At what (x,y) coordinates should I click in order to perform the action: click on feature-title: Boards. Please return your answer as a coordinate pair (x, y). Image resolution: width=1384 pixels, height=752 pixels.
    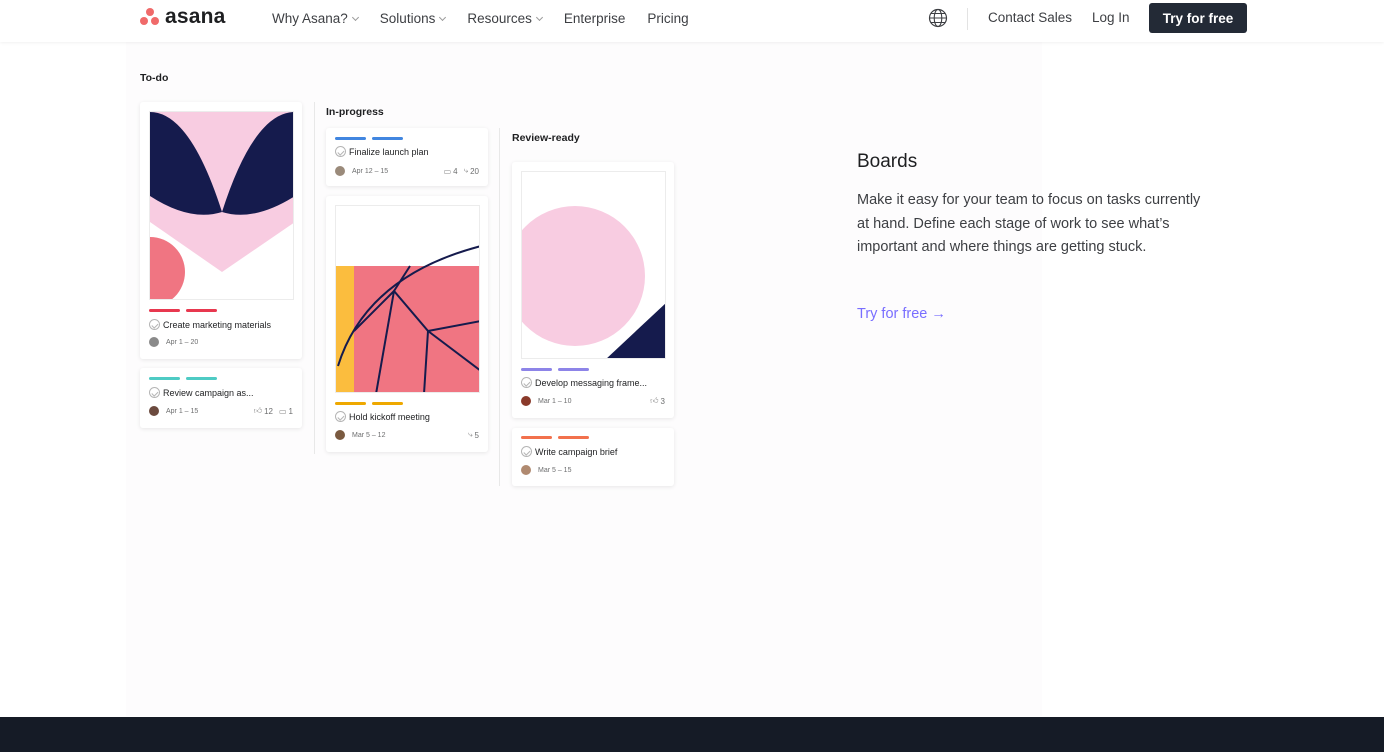
    Looking at the image, I should click on (887, 161).